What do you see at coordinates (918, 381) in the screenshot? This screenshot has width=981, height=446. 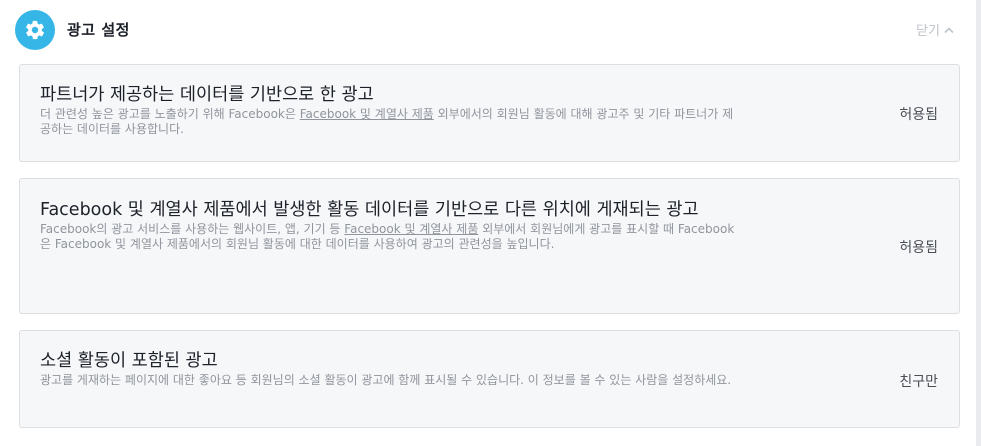 I see `setting-value: 친구만` at bounding box center [918, 381].